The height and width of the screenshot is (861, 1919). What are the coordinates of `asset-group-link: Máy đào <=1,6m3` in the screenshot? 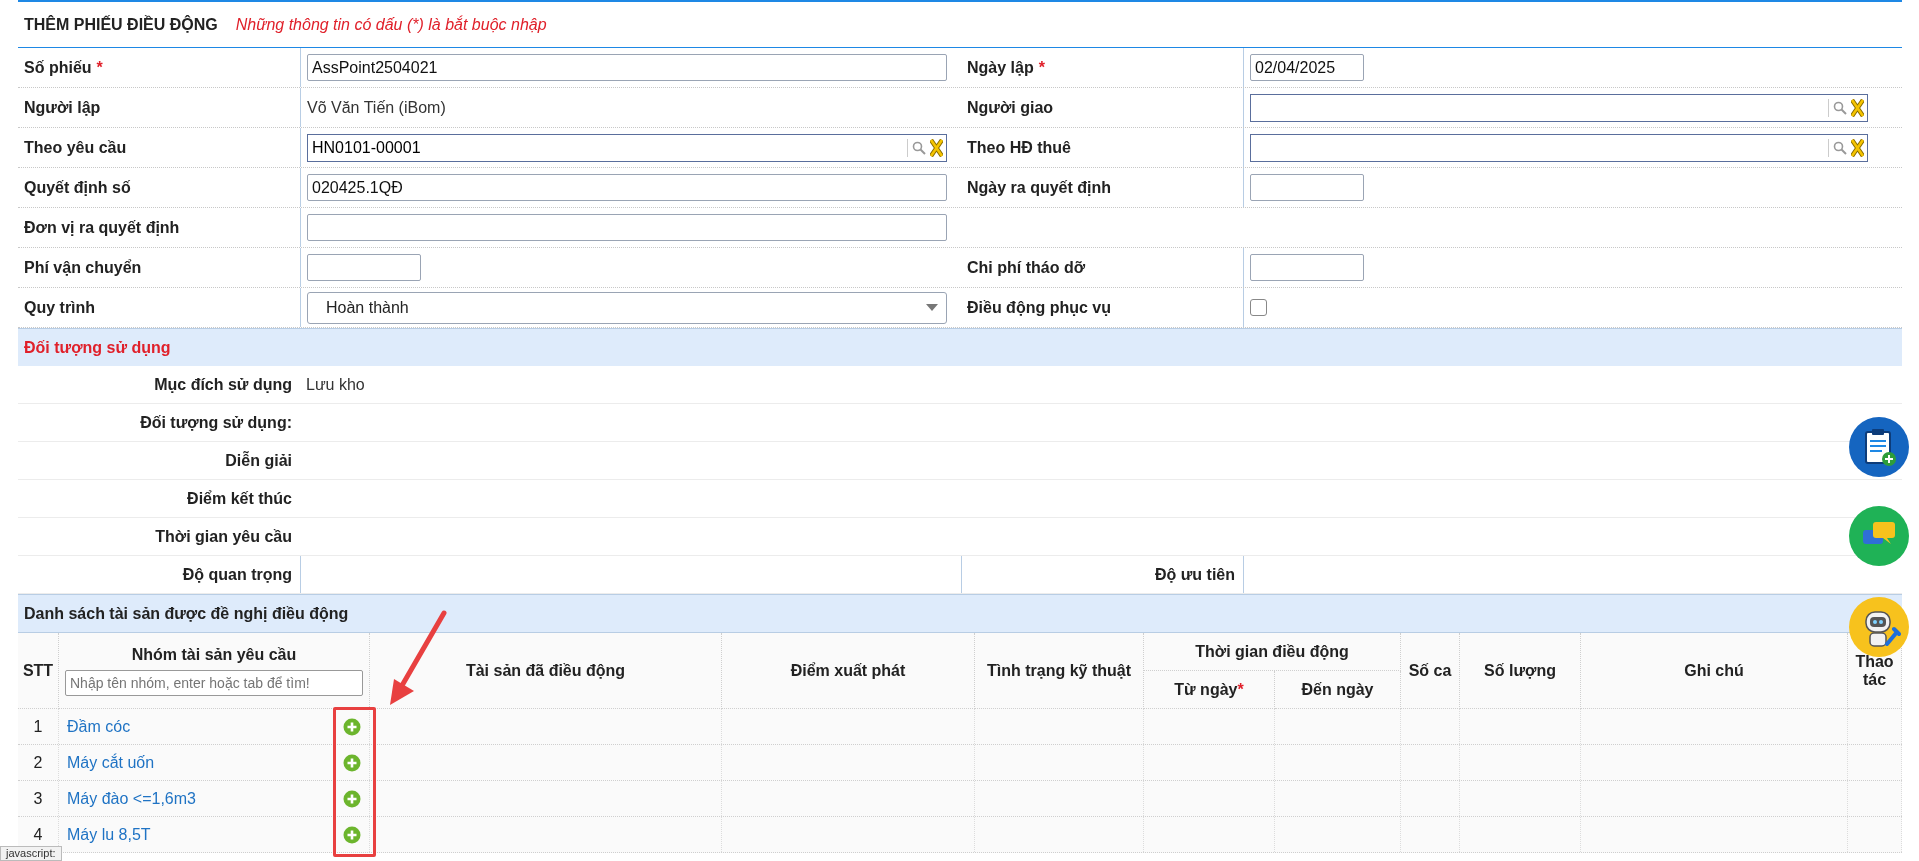 It's located at (131, 798).